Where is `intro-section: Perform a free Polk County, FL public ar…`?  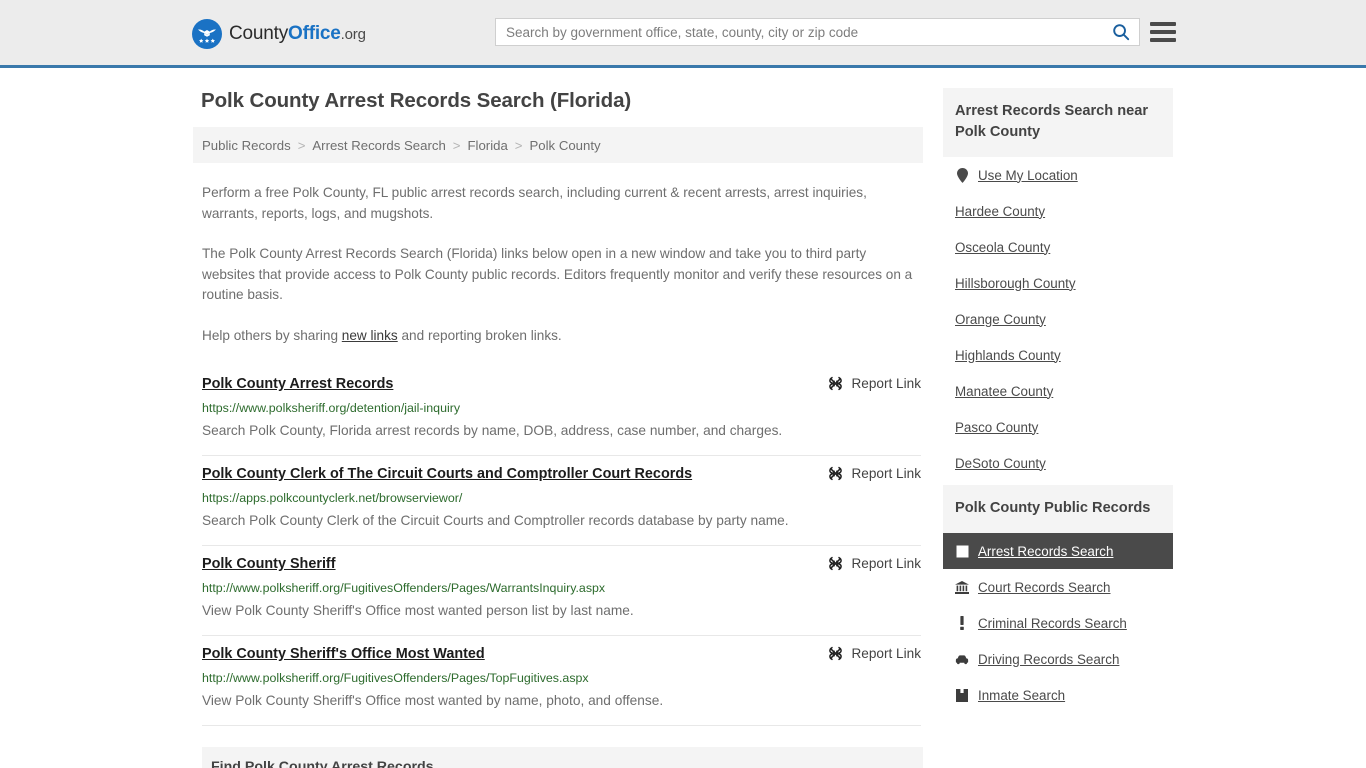
intro-section: Perform a free Polk County, FL public ar… is located at coordinates (558, 264).